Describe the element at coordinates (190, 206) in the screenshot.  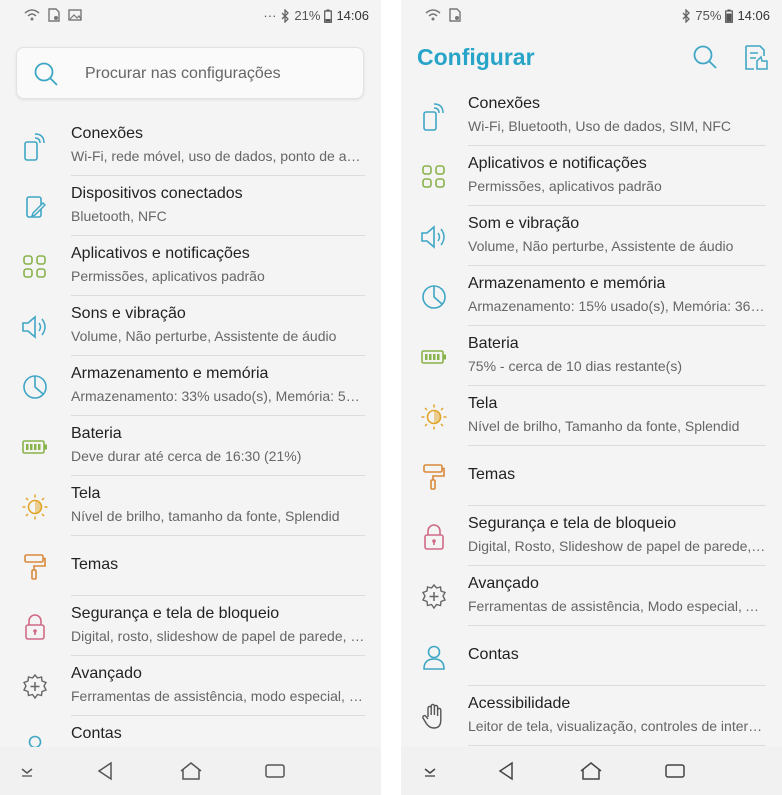
I see `setting-item-dispositivos: Dispositivos conectados Bluetooth, NFC` at that location.